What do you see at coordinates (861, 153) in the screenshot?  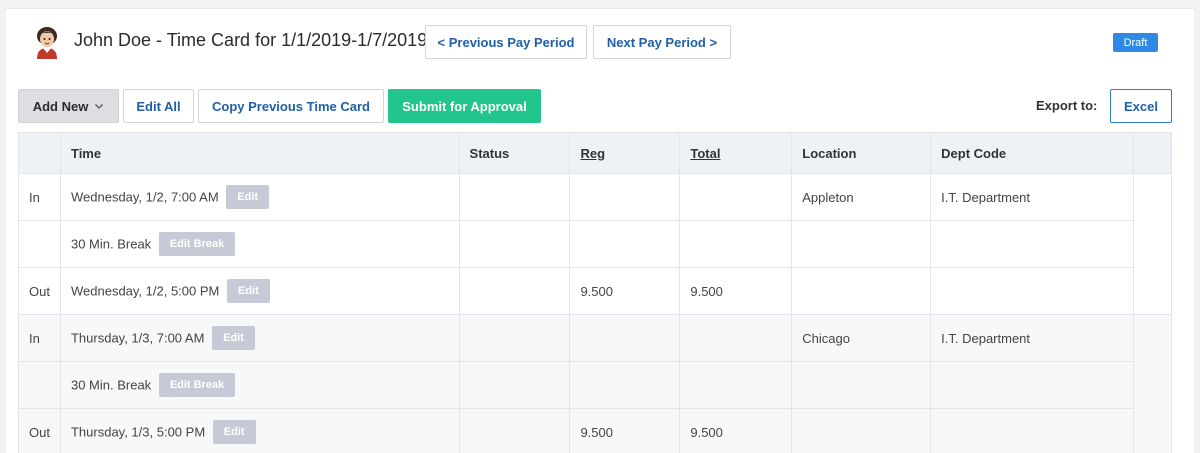 I see `column-header-location: Location` at bounding box center [861, 153].